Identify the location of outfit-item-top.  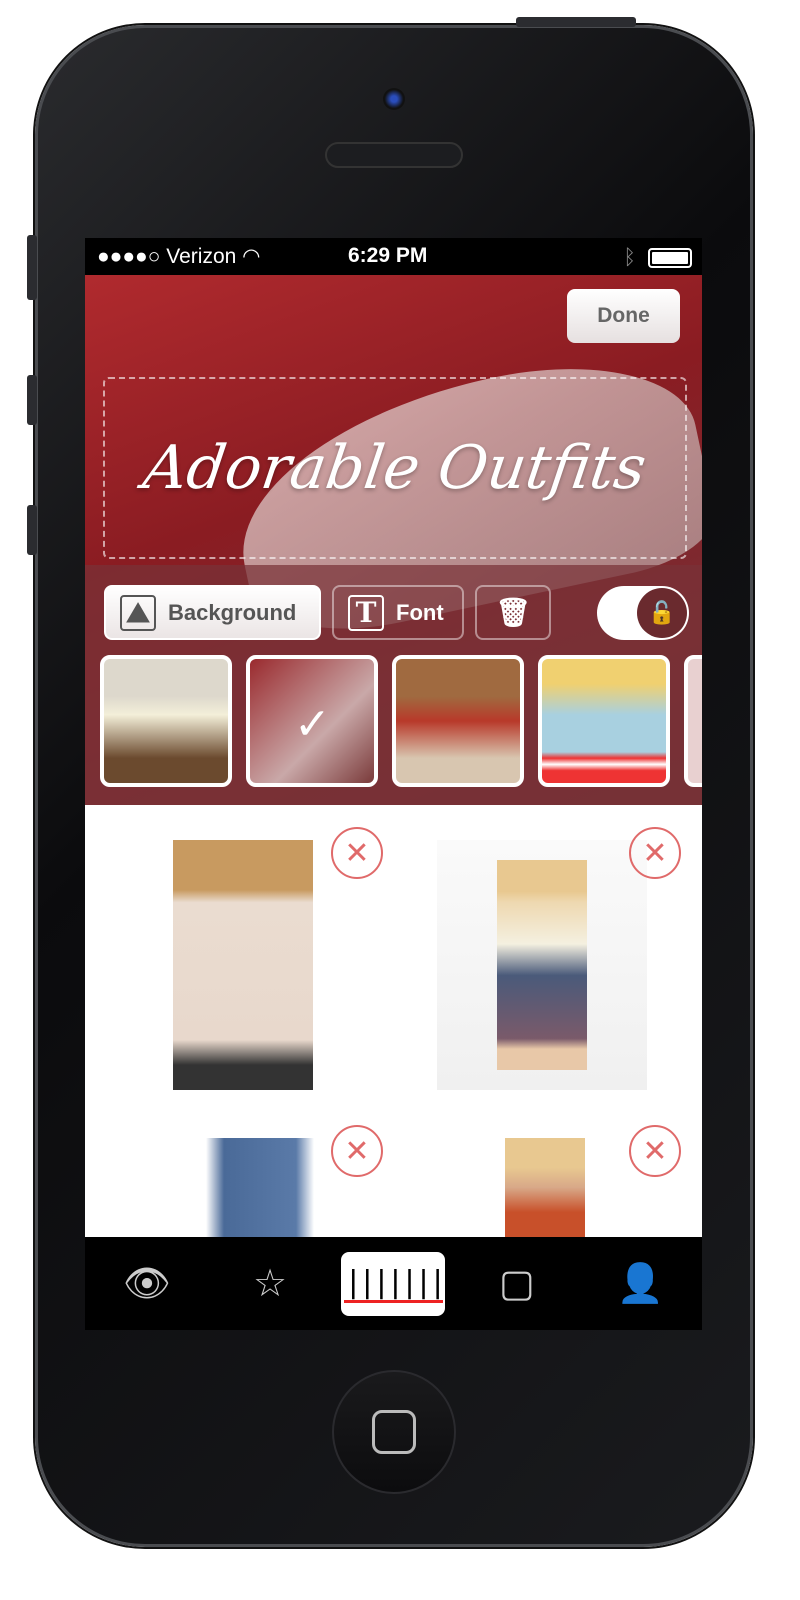
(545, 1187).